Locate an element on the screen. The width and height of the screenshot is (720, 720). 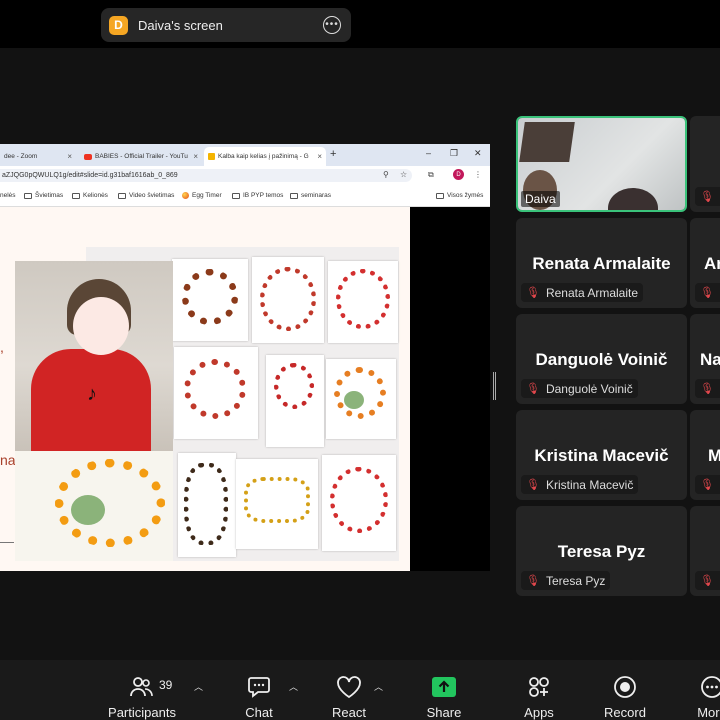
shirt-logo: ♪ is located at coordinates (92, 394).